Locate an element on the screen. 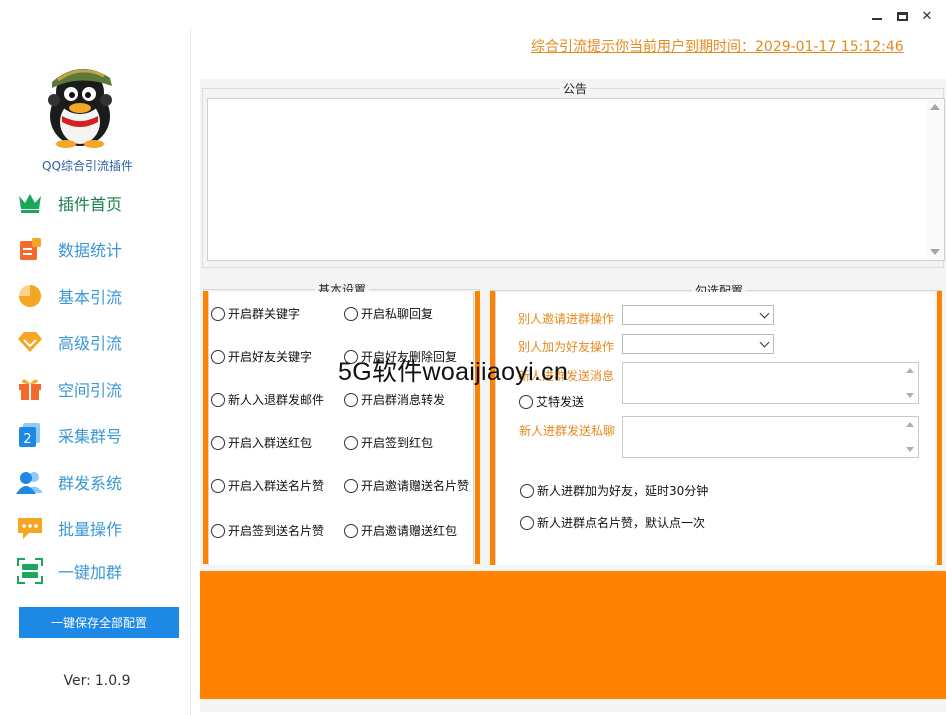 The height and width of the screenshot is (715, 946). radio-label: 艾特发送 is located at coordinates (560, 402).